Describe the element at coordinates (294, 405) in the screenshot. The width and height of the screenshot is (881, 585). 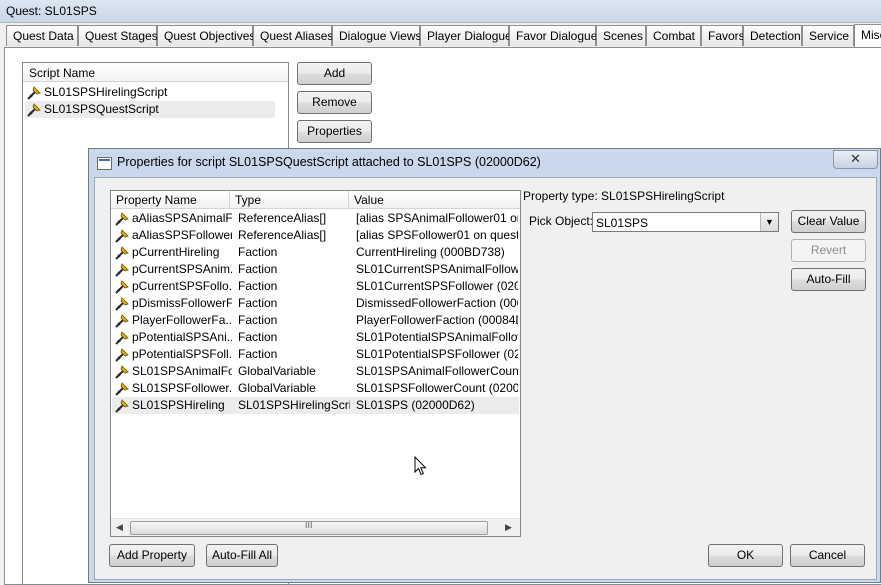
I see `property-type-cell: SL01SPSHirelingScript` at that location.